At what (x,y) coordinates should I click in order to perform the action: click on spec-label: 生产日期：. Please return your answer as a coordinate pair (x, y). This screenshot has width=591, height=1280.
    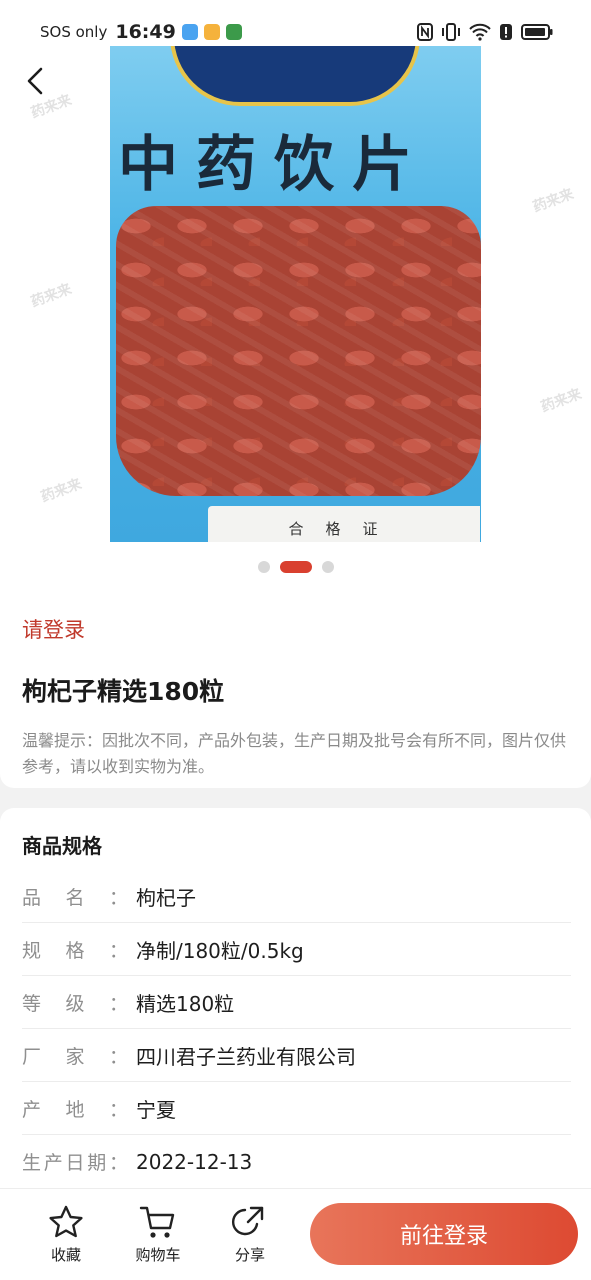
    Looking at the image, I should click on (75, 1163).